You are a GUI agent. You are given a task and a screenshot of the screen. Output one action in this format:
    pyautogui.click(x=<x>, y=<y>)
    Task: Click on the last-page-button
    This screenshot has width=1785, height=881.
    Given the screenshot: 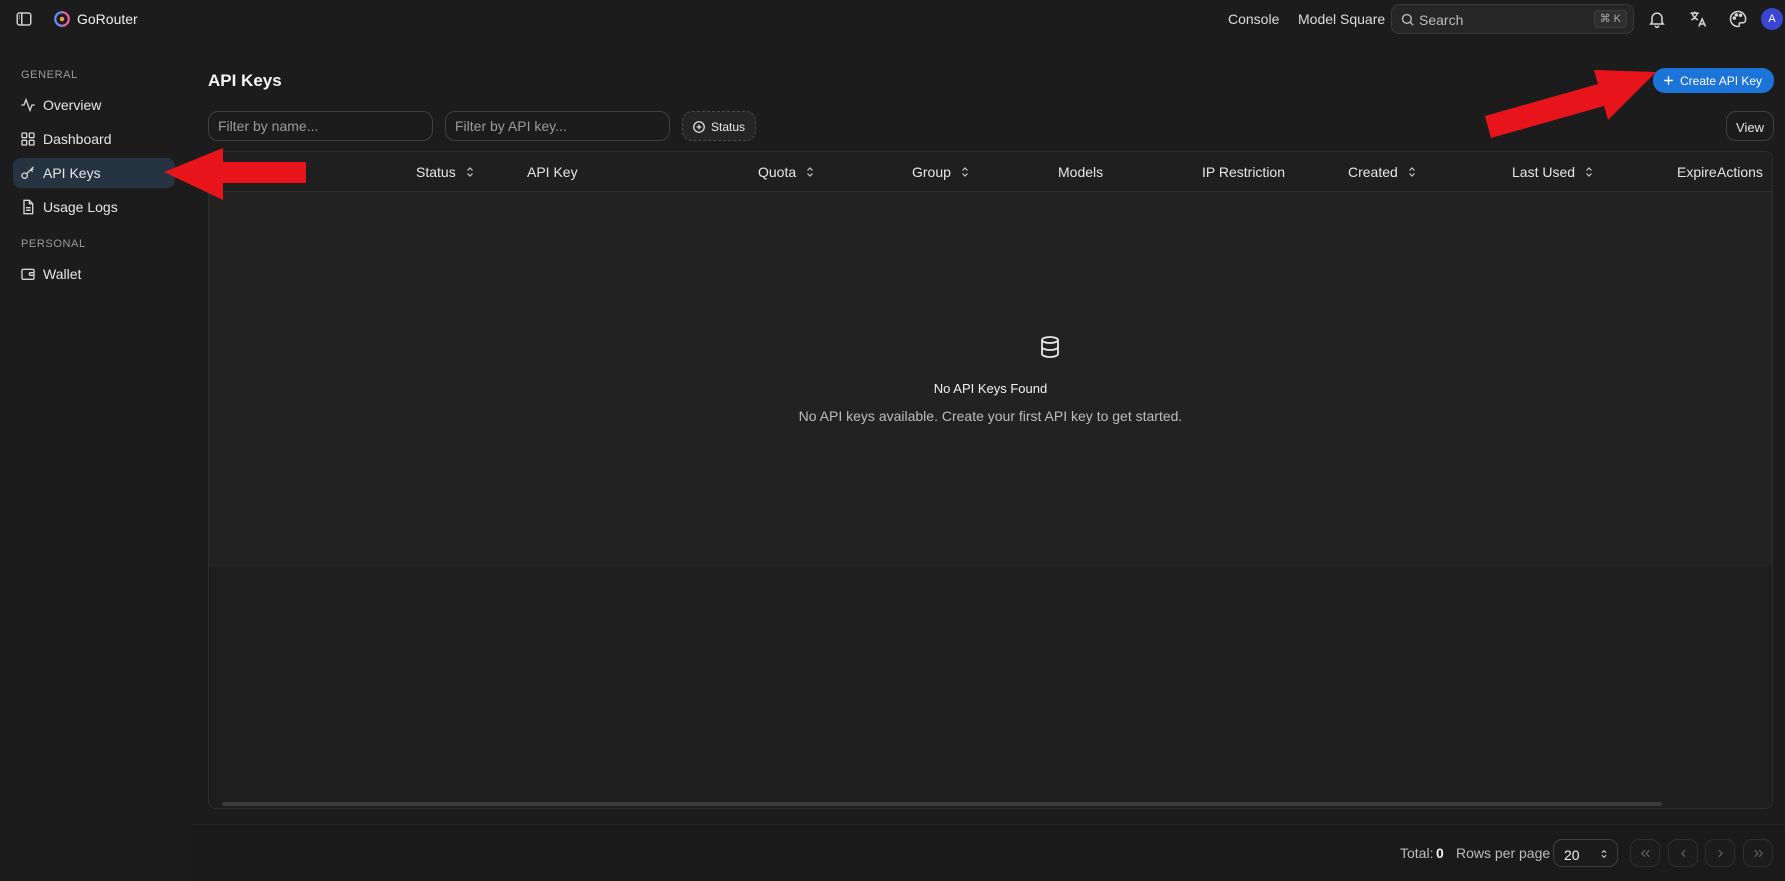 What is the action you would take?
    pyautogui.click(x=1758, y=853)
    